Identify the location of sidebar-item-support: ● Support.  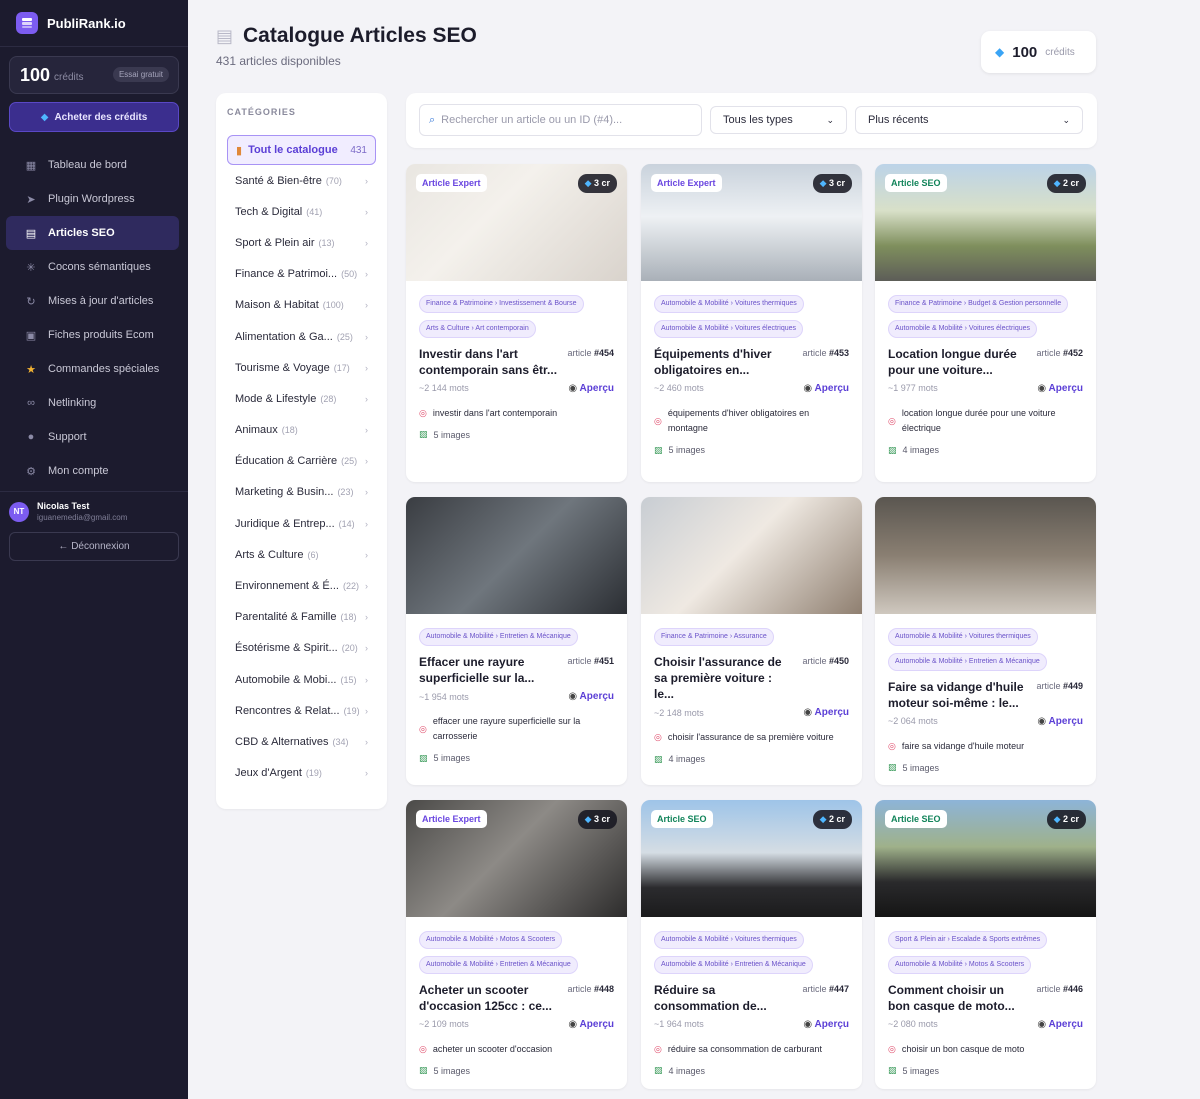
(92, 437).